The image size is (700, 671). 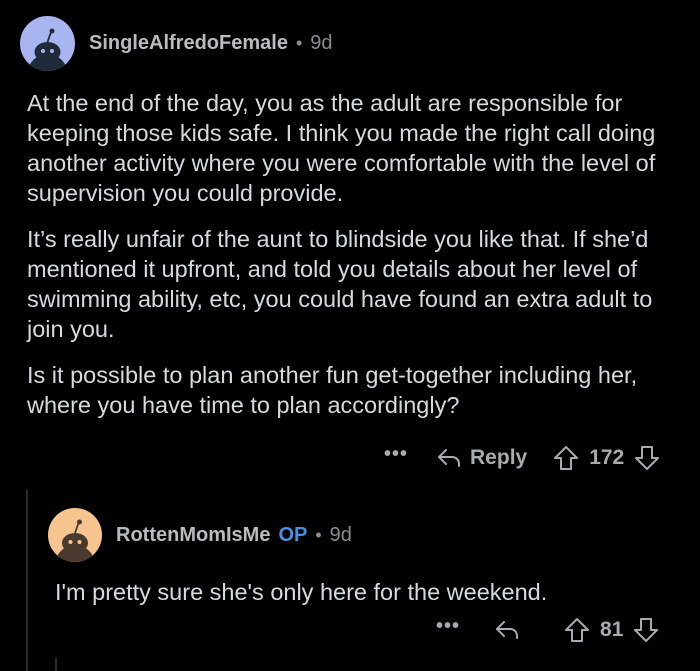 I want to click on reply-label: Reply, so click(x=499, y=457).